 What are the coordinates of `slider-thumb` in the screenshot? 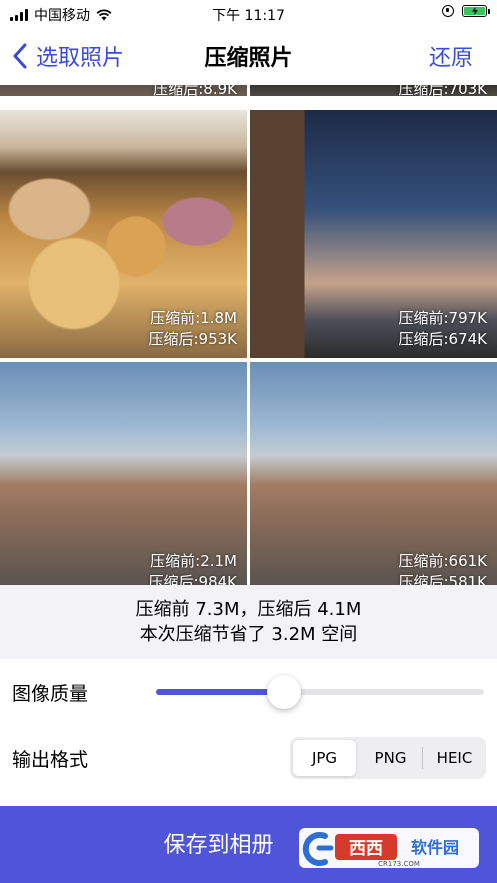 It's located at (283, 692).